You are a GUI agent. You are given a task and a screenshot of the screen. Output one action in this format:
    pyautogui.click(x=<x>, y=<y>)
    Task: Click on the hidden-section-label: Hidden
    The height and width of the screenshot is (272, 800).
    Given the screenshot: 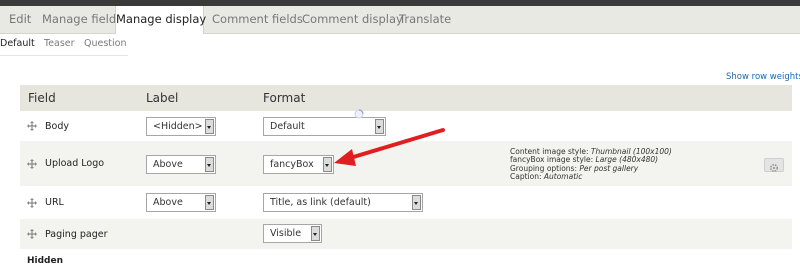 What is the action you would take?
    pyautogui.click(x=45, y=261)
    